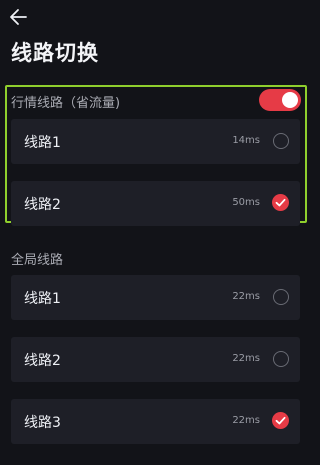 This screenshot has width=320, height=465. I want to click on arrow-left-icon, so click(18, 17).